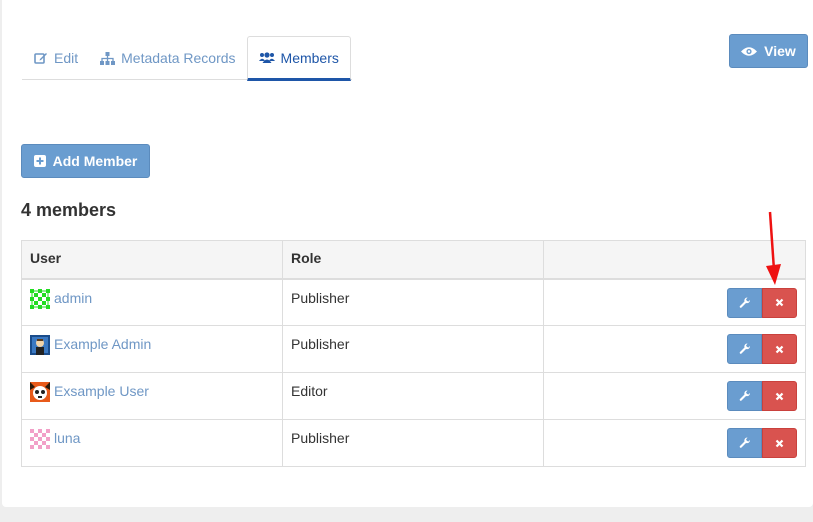  I want to click on table-row: Exsample User Editor, so click(413, 396).